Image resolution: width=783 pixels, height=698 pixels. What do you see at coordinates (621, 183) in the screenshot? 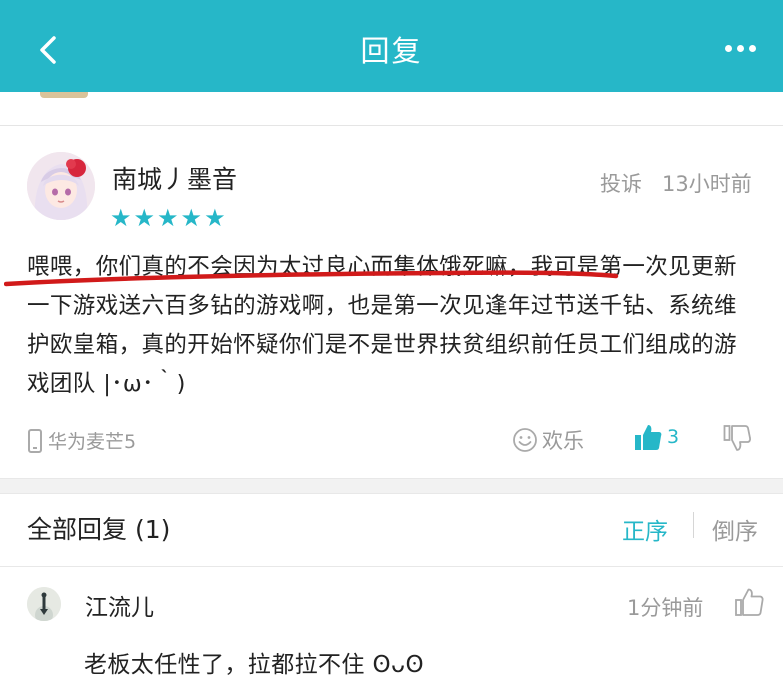
I see `report-button: 投诉` at bounding box center [621, 183].